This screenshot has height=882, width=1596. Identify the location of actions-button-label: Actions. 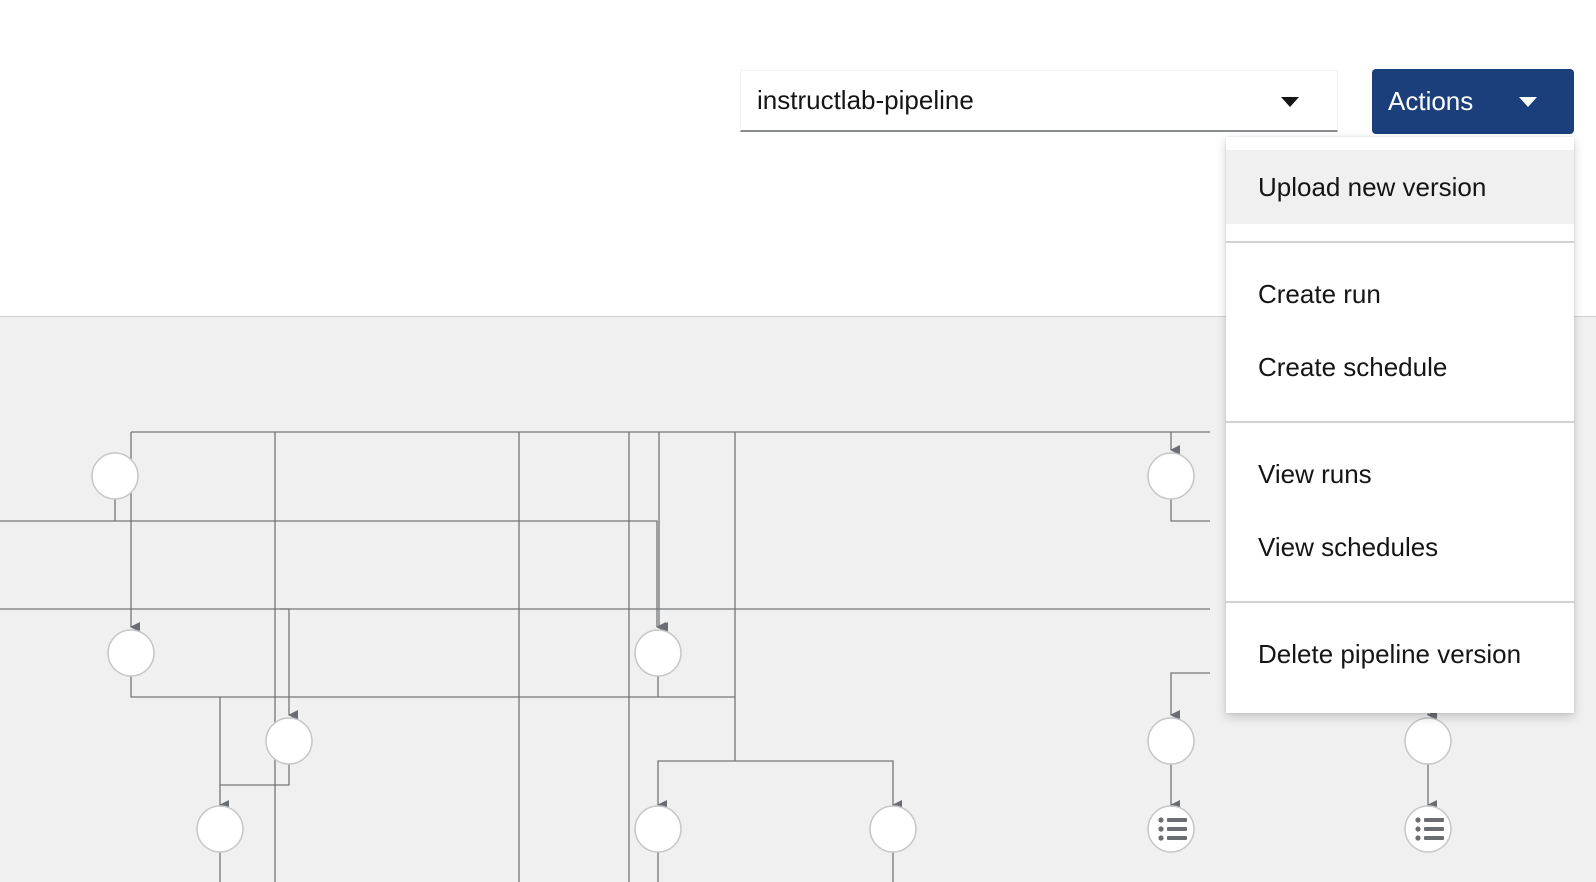
(1431, 101).